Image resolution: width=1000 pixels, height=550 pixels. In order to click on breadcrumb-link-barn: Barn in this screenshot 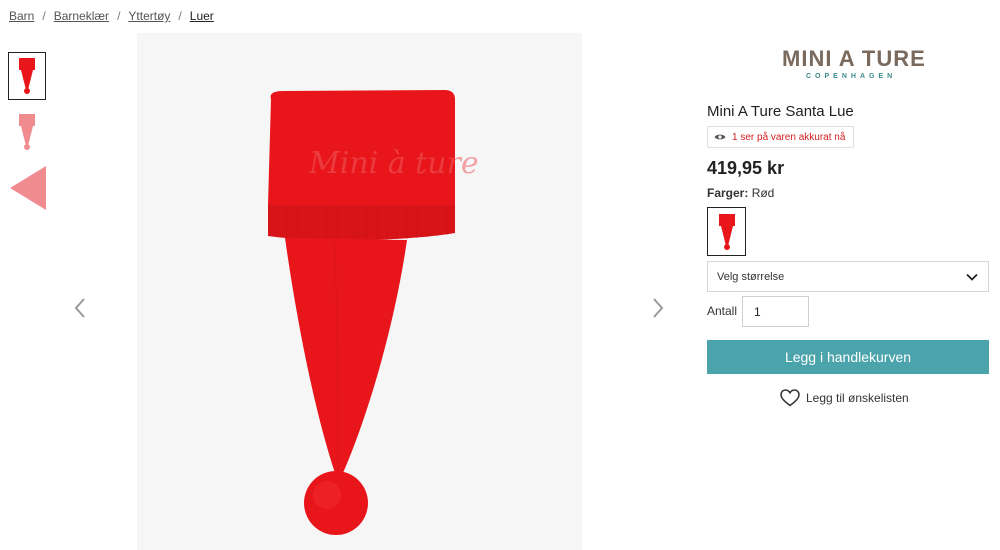, I will do `click(21, 16)`.